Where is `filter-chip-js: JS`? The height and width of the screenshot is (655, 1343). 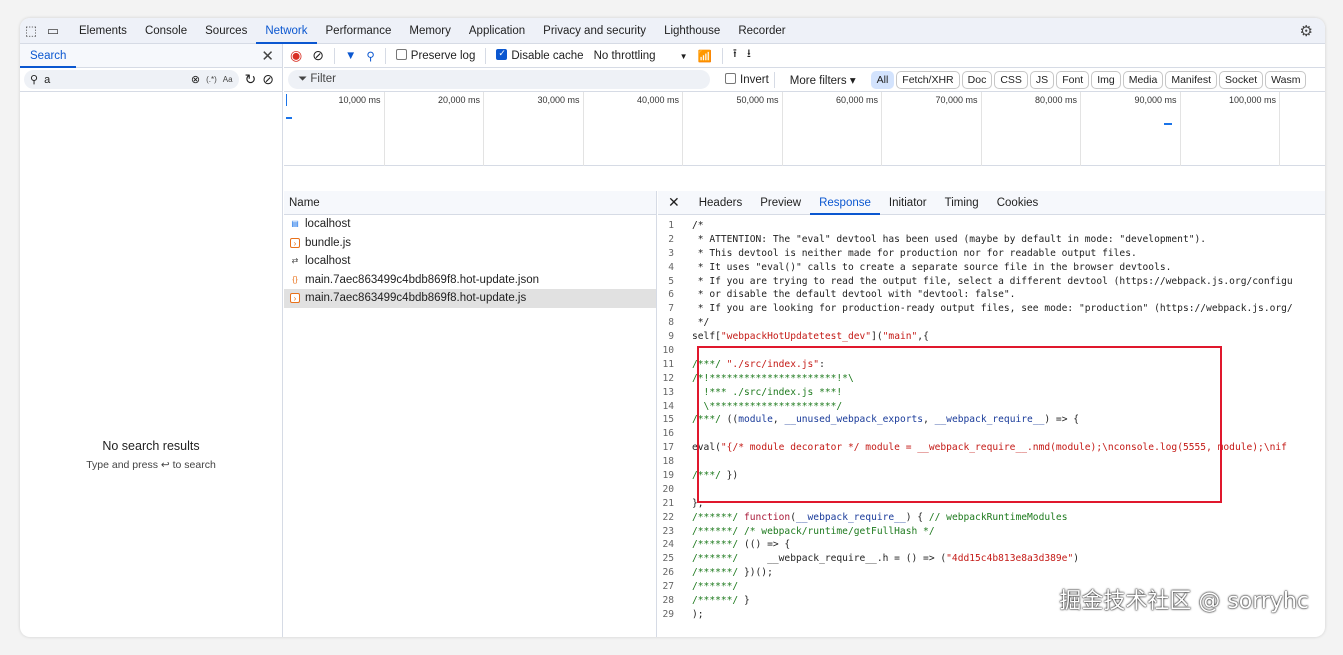
filter-chip-js: JS is located at coordinates (1042, 79).